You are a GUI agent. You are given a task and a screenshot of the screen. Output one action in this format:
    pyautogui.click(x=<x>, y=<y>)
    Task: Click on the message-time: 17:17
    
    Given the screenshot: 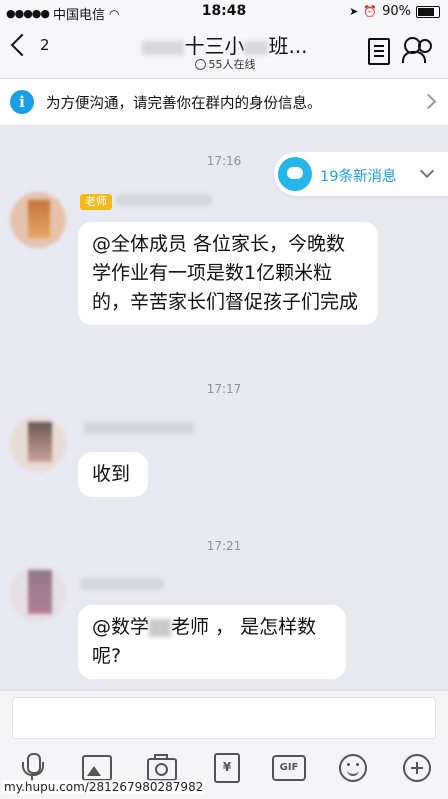 What is the action you would take?
    pyautogui.click(x=224, y=389)
    